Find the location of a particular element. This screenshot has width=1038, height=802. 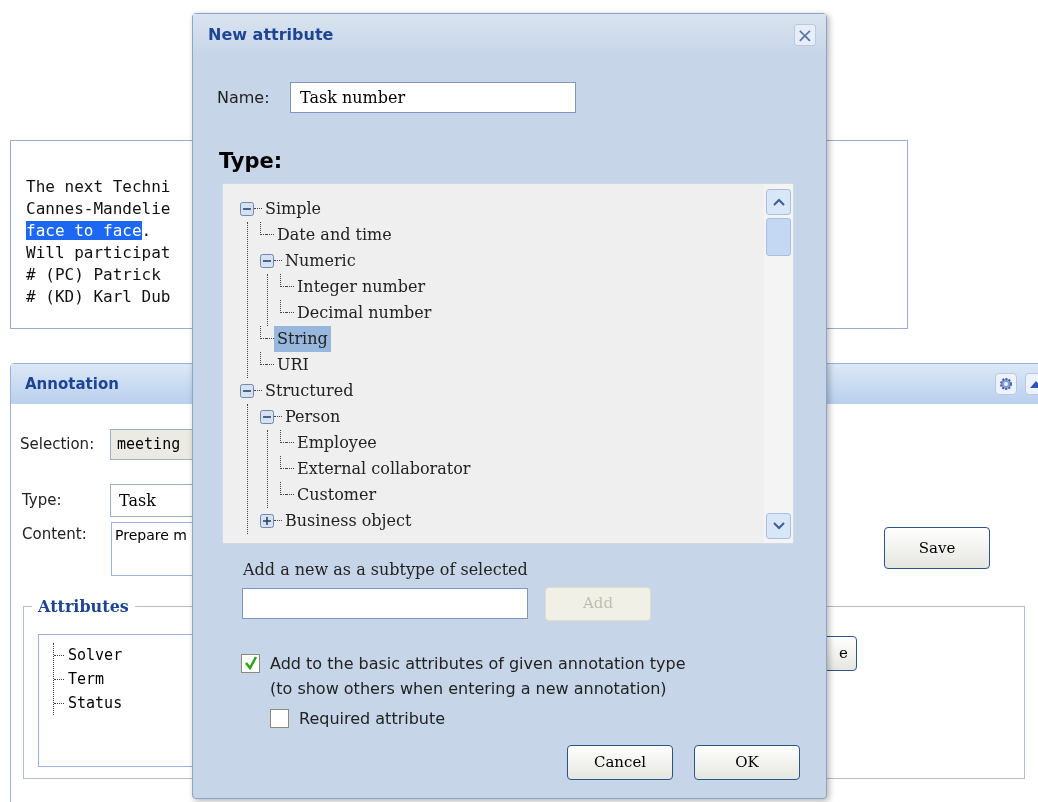

tree-item: URI is located at coordinates (293, 364).